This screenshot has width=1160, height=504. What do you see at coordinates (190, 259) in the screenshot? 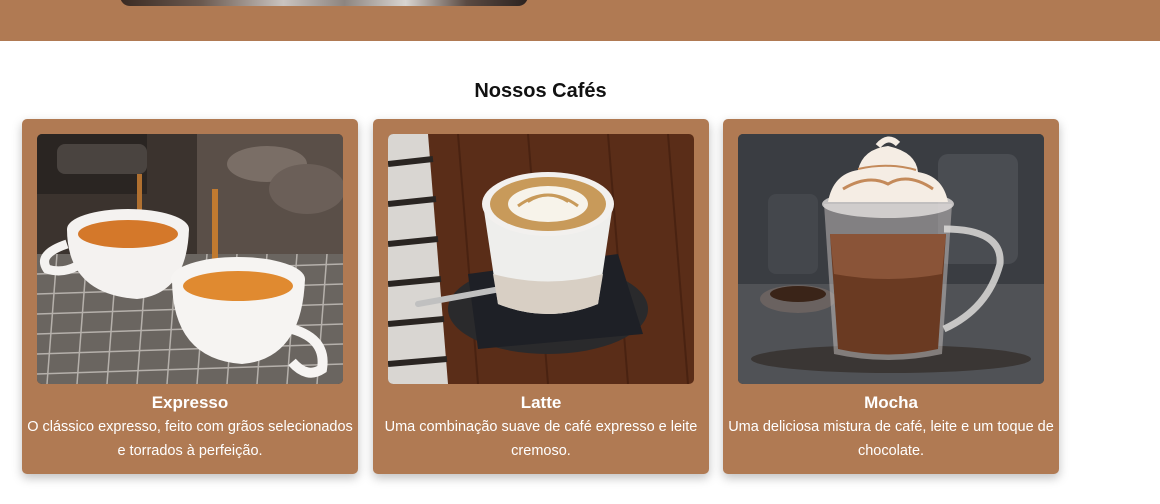
I see `espresso-image` at bounding box center [190, 259].